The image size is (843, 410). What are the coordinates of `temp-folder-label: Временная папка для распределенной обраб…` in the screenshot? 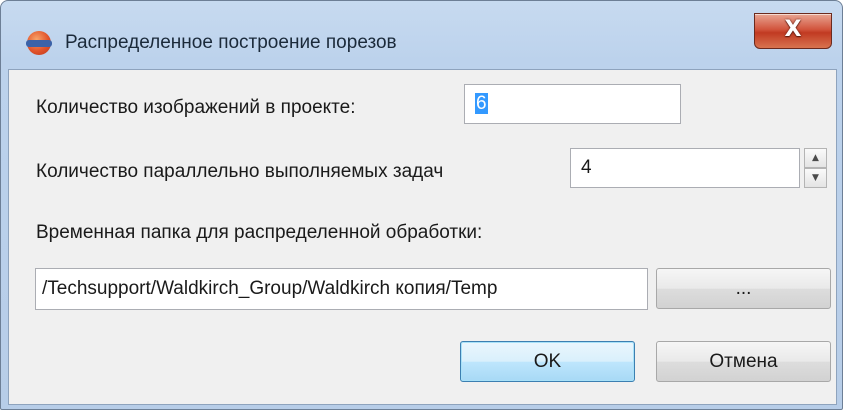 It's located at (259, 232).